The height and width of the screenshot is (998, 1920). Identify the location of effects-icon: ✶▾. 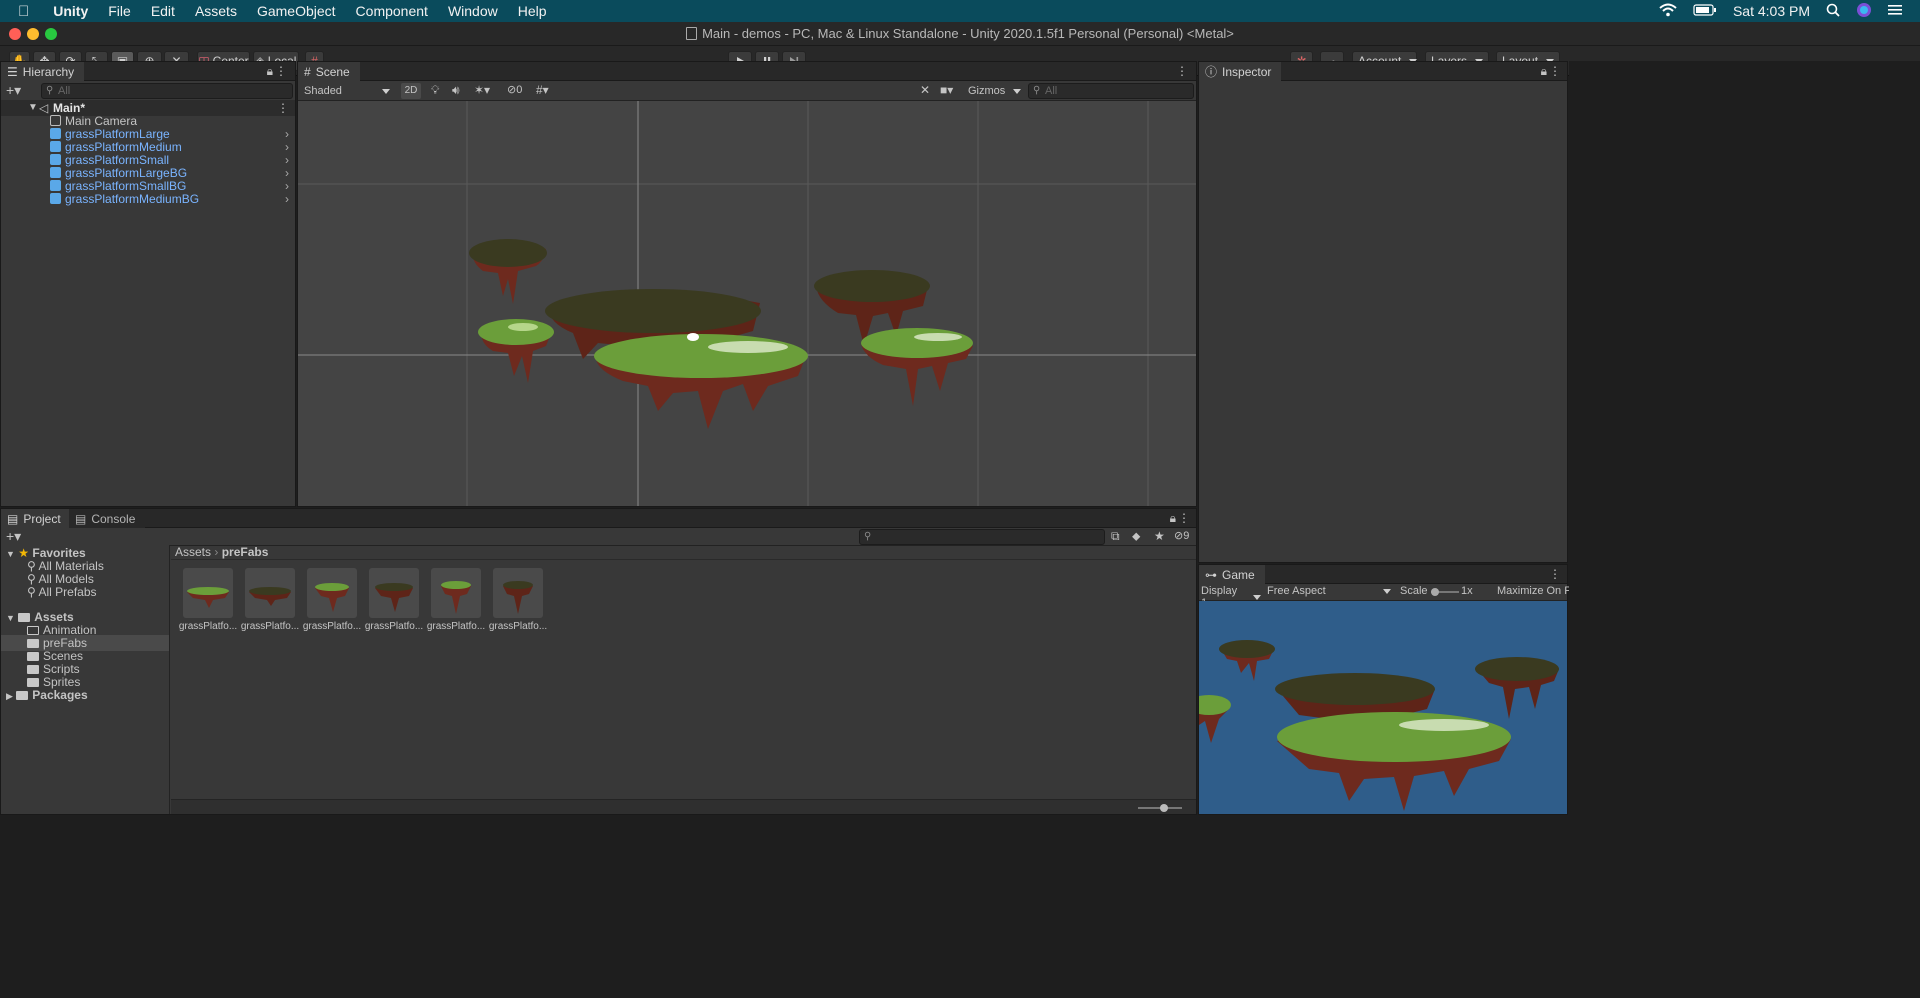
(482, 90).